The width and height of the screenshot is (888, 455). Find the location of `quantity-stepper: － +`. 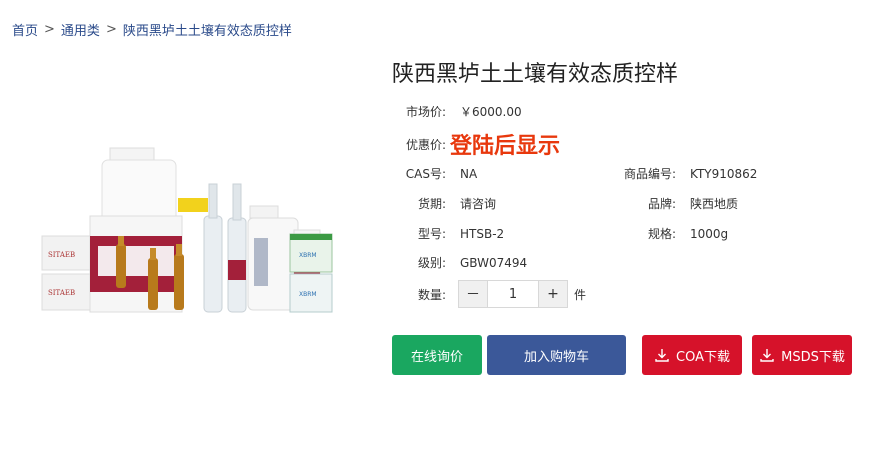

quantity-stepper: － + is located at coordinates (513, 294).